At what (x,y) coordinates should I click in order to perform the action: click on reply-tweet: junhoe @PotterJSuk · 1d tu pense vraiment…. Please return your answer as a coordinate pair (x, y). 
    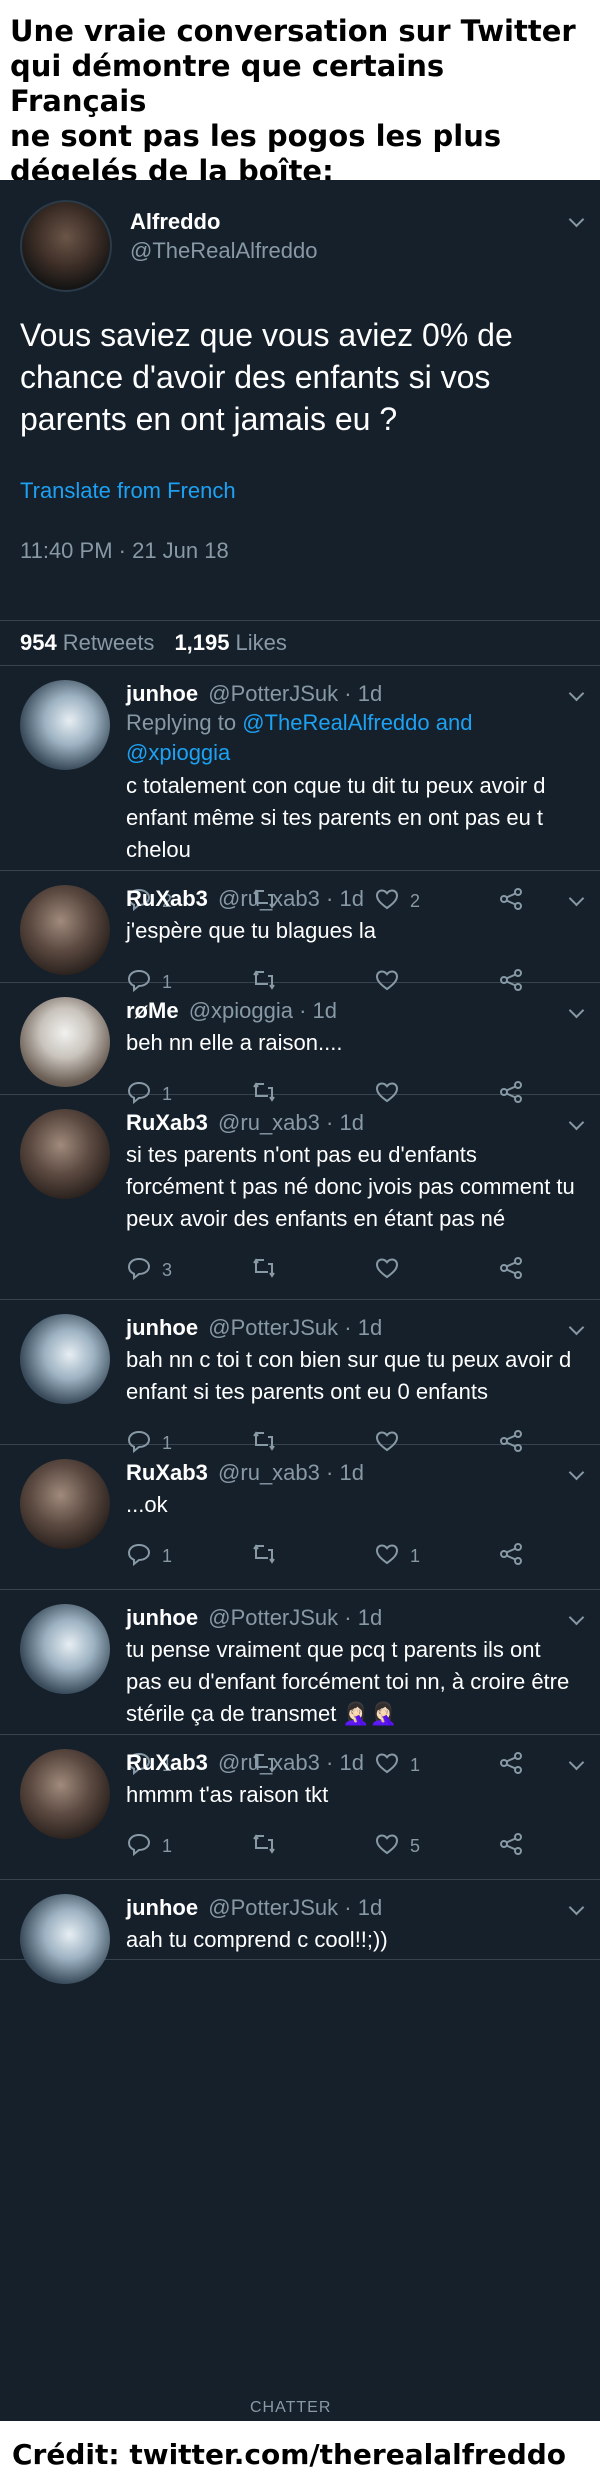
    Looking at the image, I should click on (300, 1682).